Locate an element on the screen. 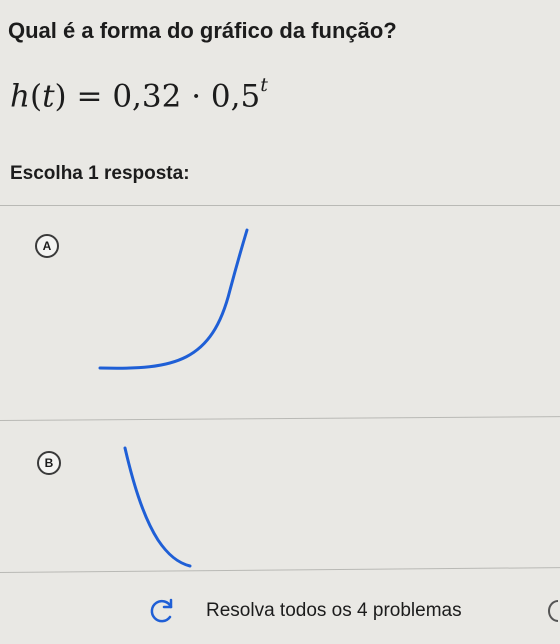 Image resolution: width=560 pixels, height=644 pixels. option-a-curve is located at coordinates (173, 299).